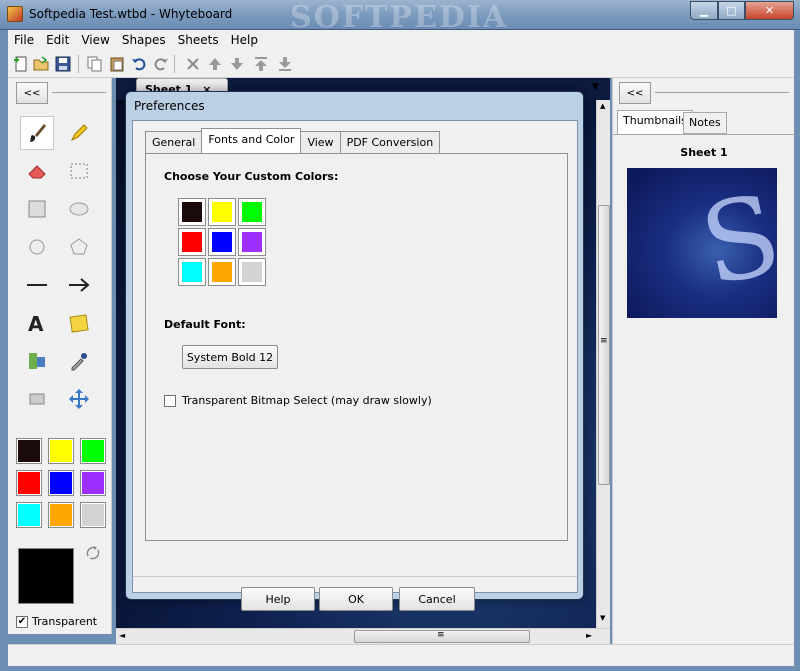 The image size is (800, 671). What do you see at coordinates (79, 285) in the screenshot?
I see `arrow-icon` at bounding box center [79, 285].